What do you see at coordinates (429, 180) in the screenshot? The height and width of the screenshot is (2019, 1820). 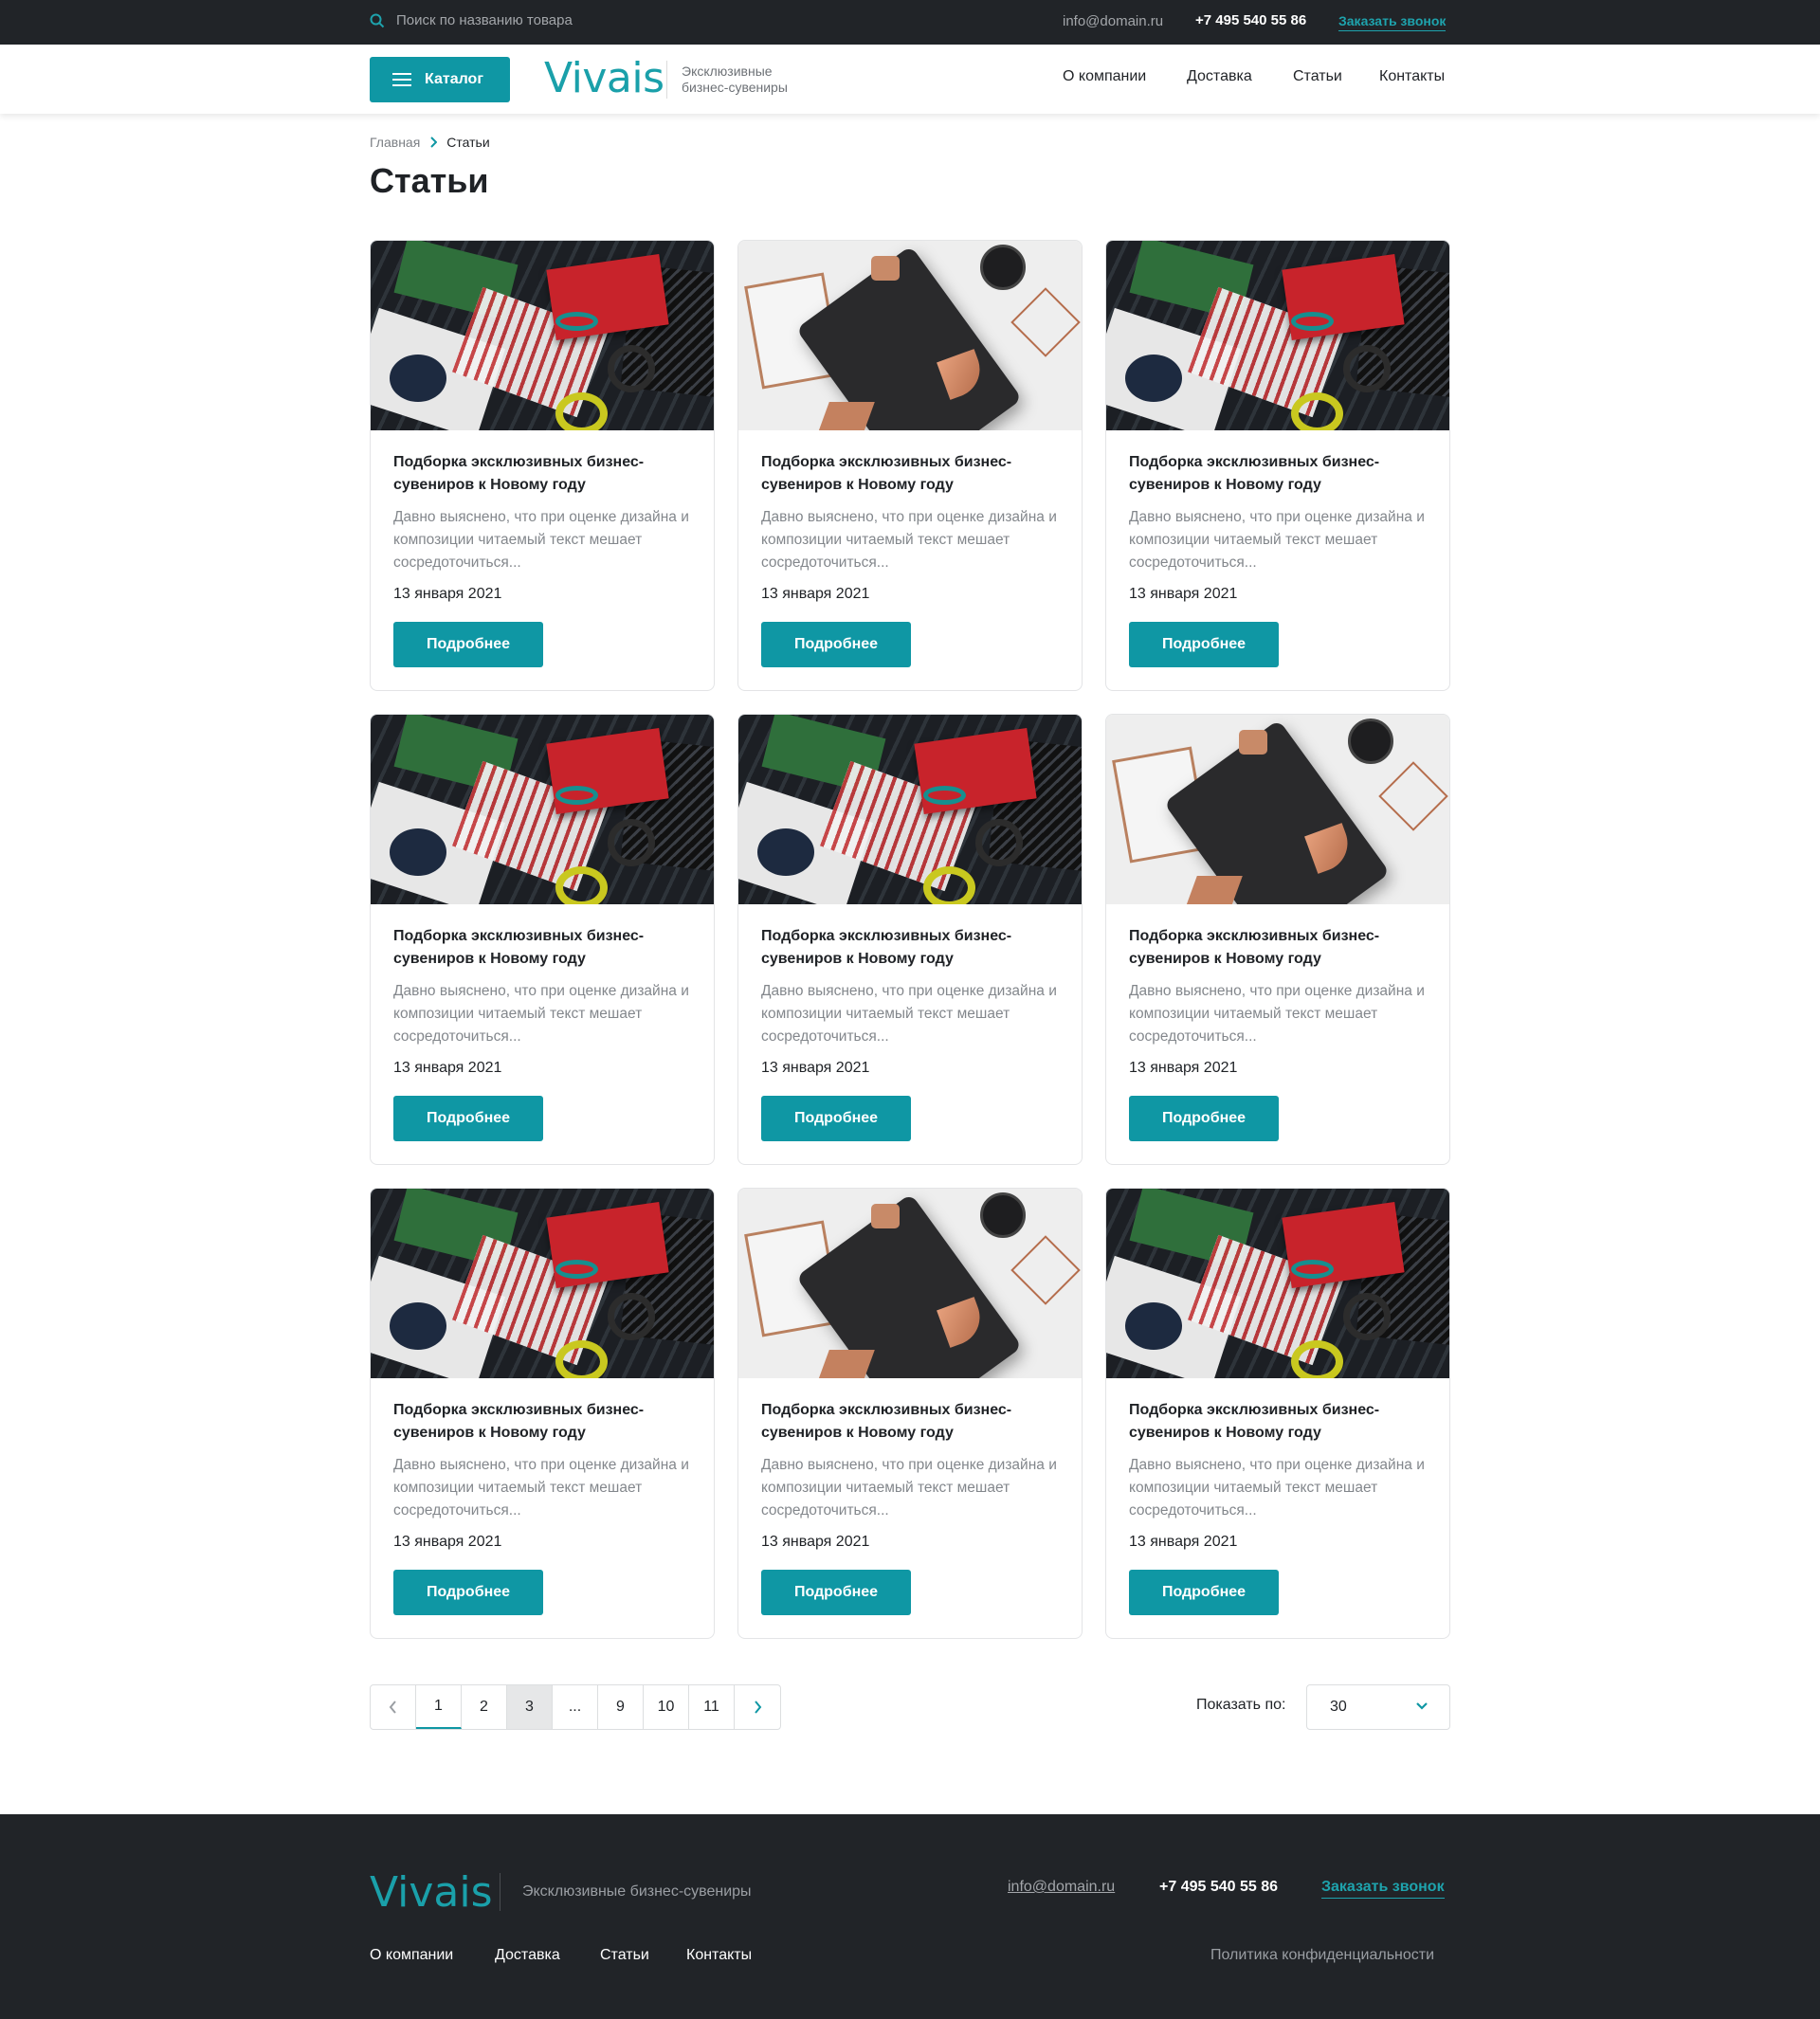 I see `page-title: Статьи` at bounding box center [429, 180].